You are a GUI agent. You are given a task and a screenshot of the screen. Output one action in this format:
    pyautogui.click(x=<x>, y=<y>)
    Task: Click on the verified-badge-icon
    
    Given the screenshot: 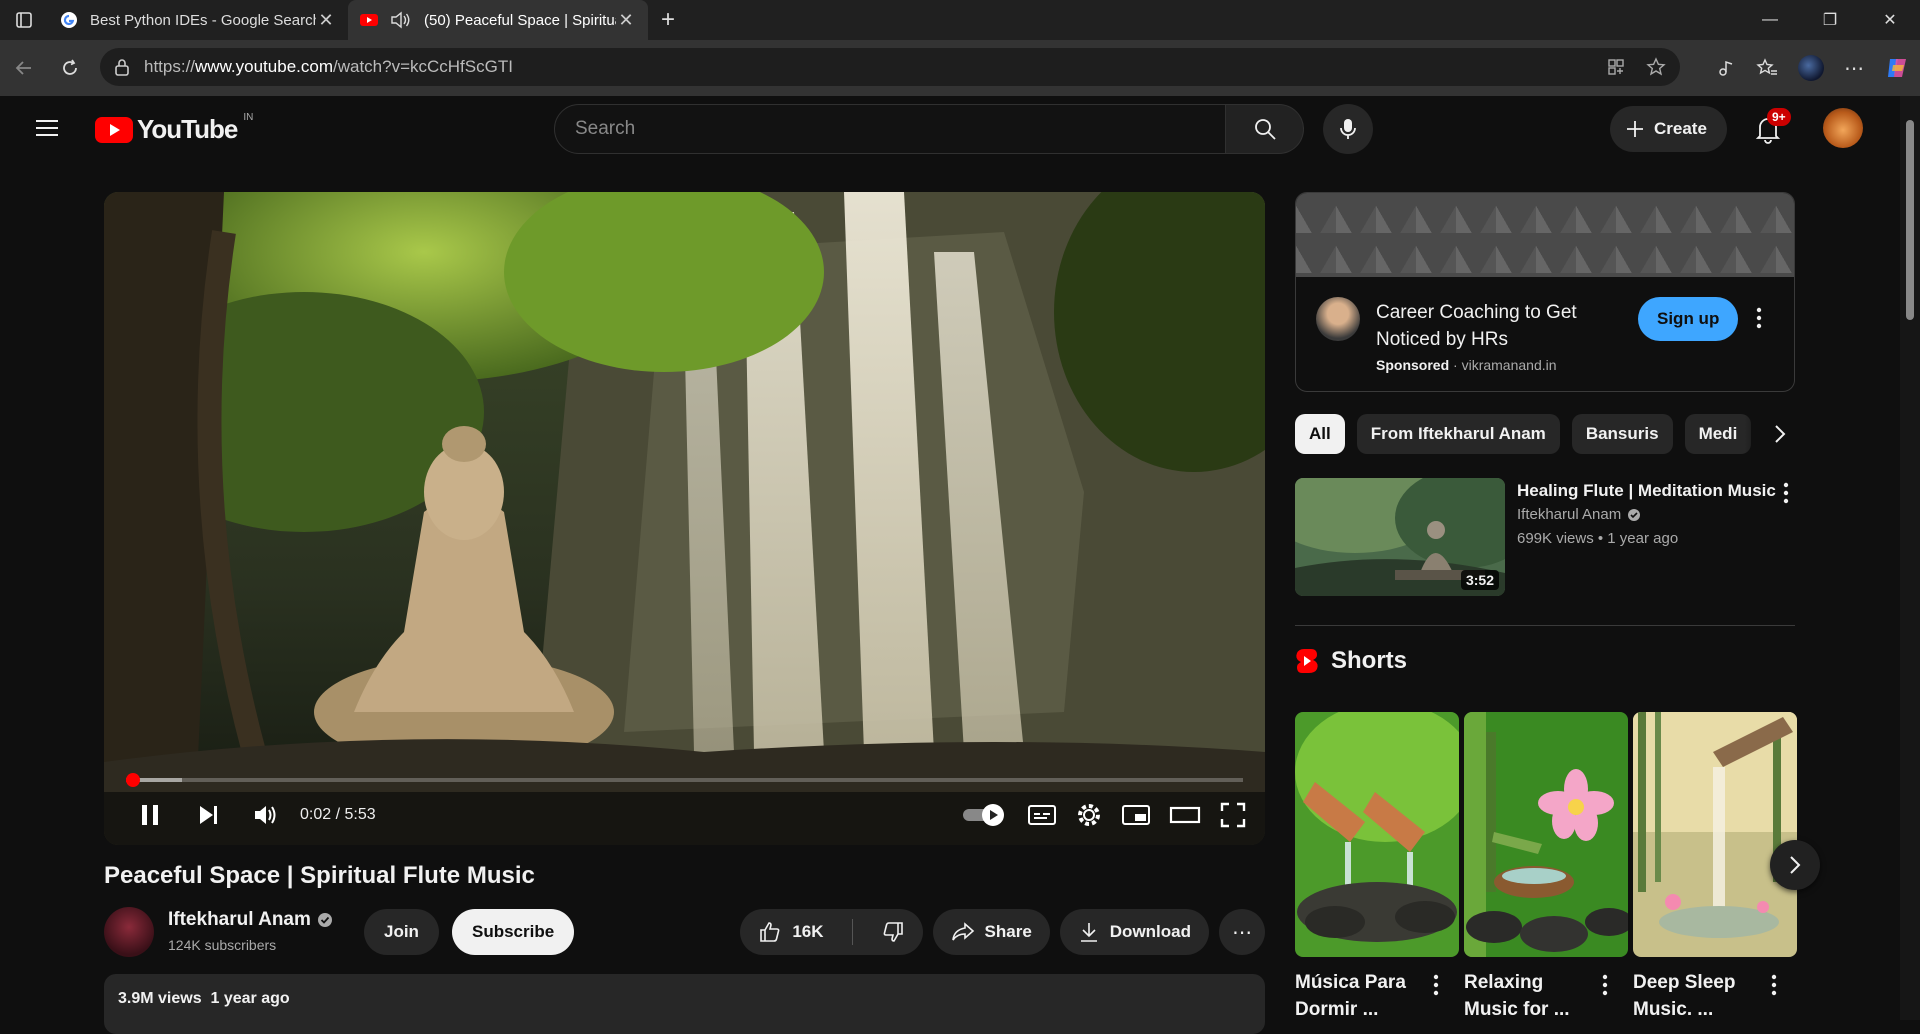 What is the action you would take?
    pyautogui.click(x=1634, y=514)
    